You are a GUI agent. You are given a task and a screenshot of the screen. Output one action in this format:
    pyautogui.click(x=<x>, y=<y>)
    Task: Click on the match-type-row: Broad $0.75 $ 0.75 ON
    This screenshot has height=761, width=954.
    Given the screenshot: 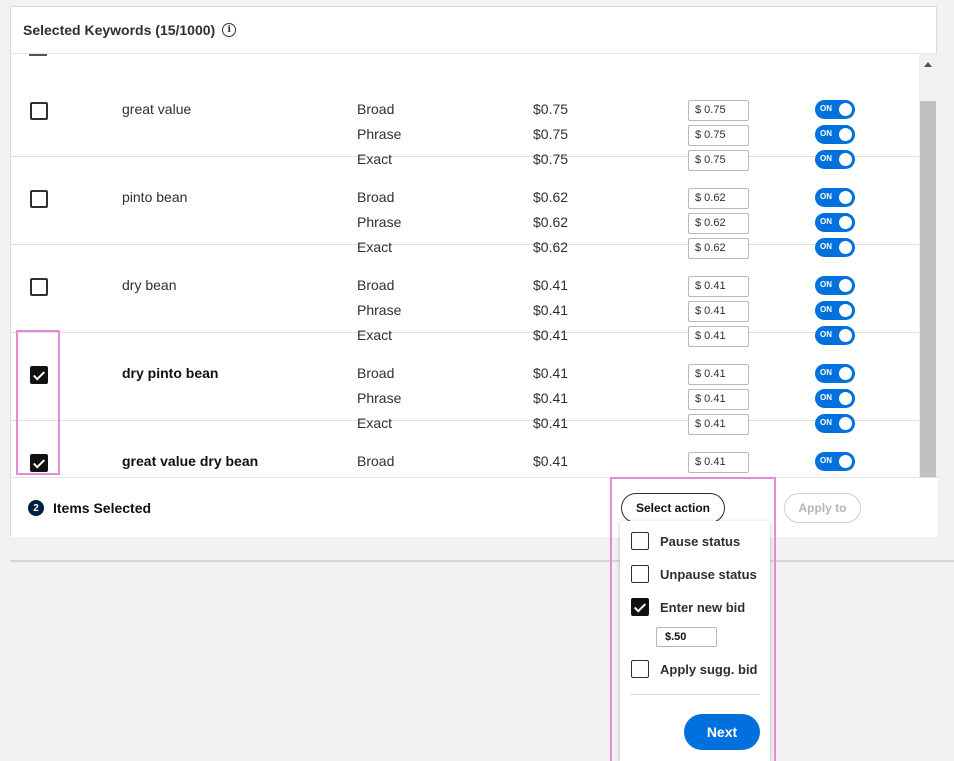 What is the action you would take?
    pyautogui.click(x=465, y=113)
    